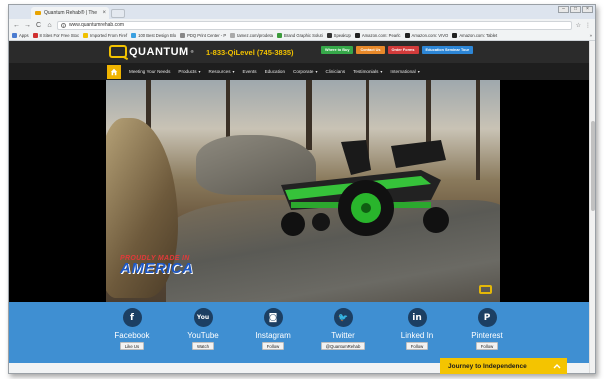  Describe the element at coordinates (593, 166) in the screenshot. I see `scrollbar-thumb` at that location.